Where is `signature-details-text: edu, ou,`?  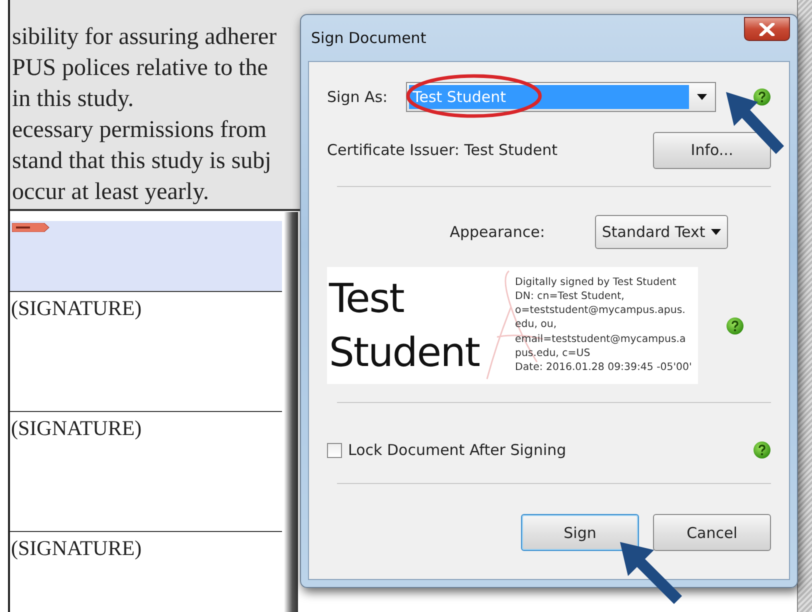
signature-details-text: edu, ou, is located at coordinates (536, 325).